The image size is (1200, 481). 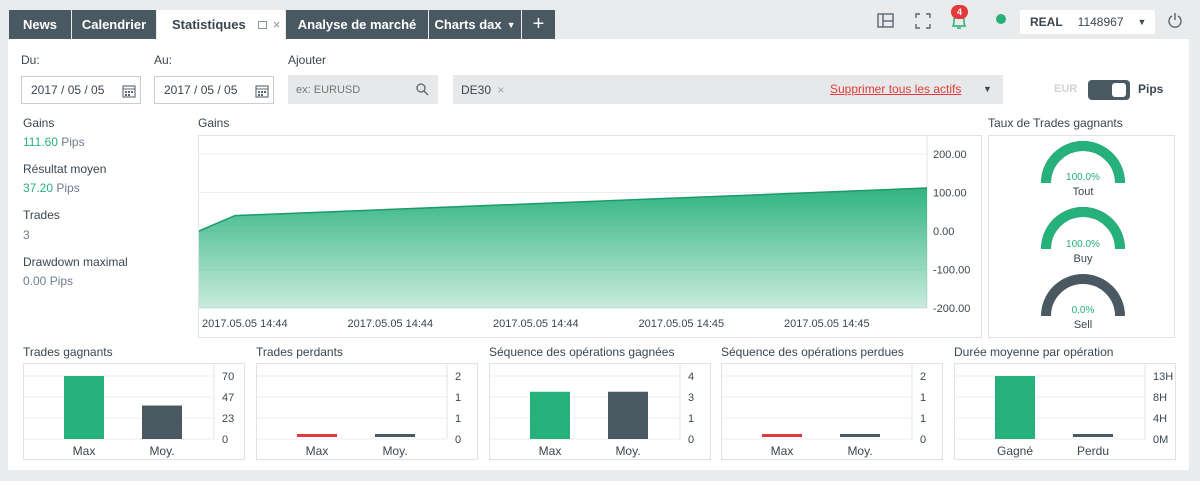 What do you see at coordinates (40, 142) in the screenshot?
I see `gains-number: 111.60` at bounding box center [40, 142].